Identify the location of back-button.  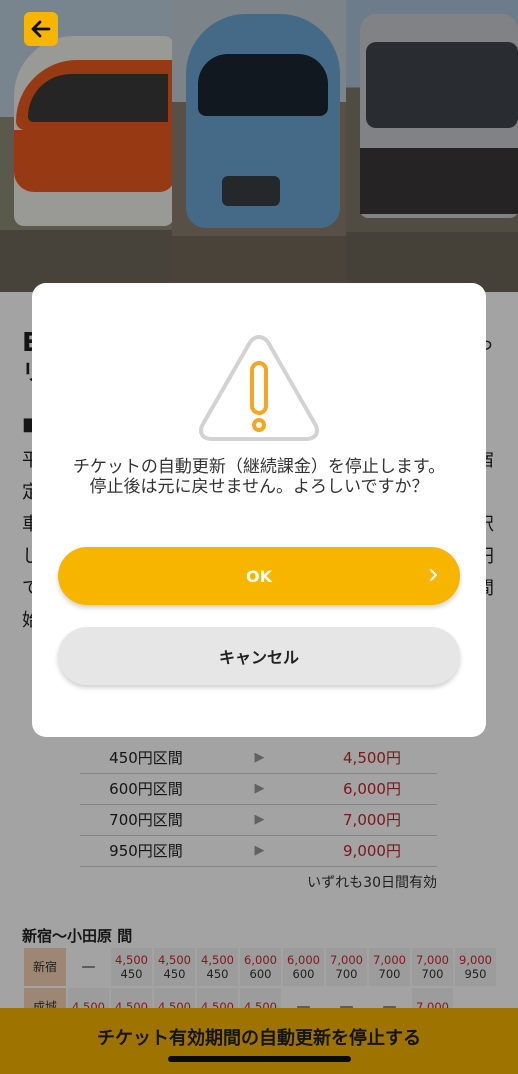
(41, 29).